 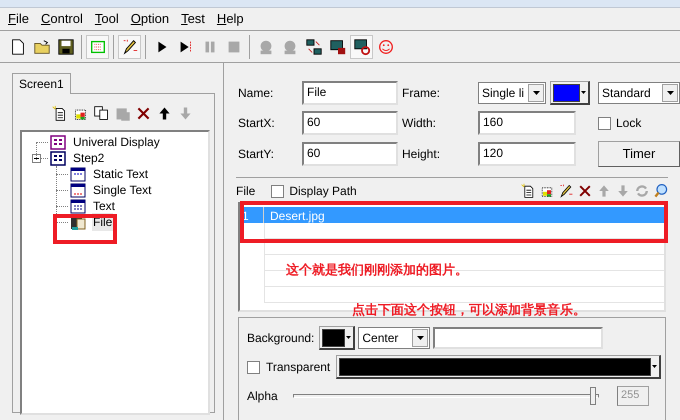 I want to click on search-icon, so click(x=661, y=191).